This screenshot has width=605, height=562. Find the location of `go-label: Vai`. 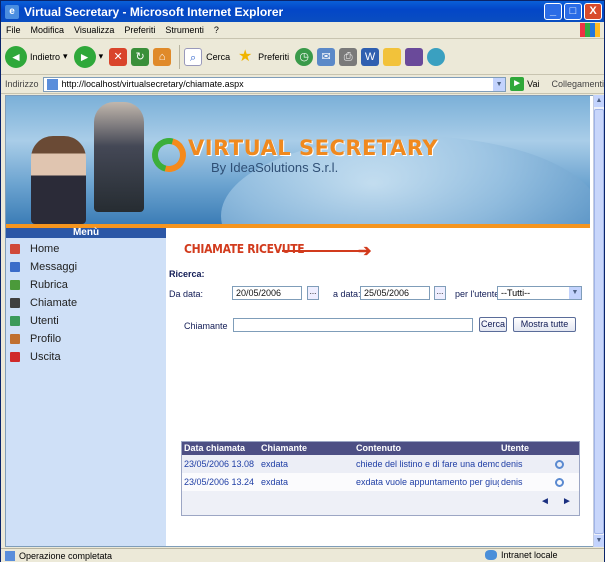

go-label: Vai is located at coordinates (533, 84).